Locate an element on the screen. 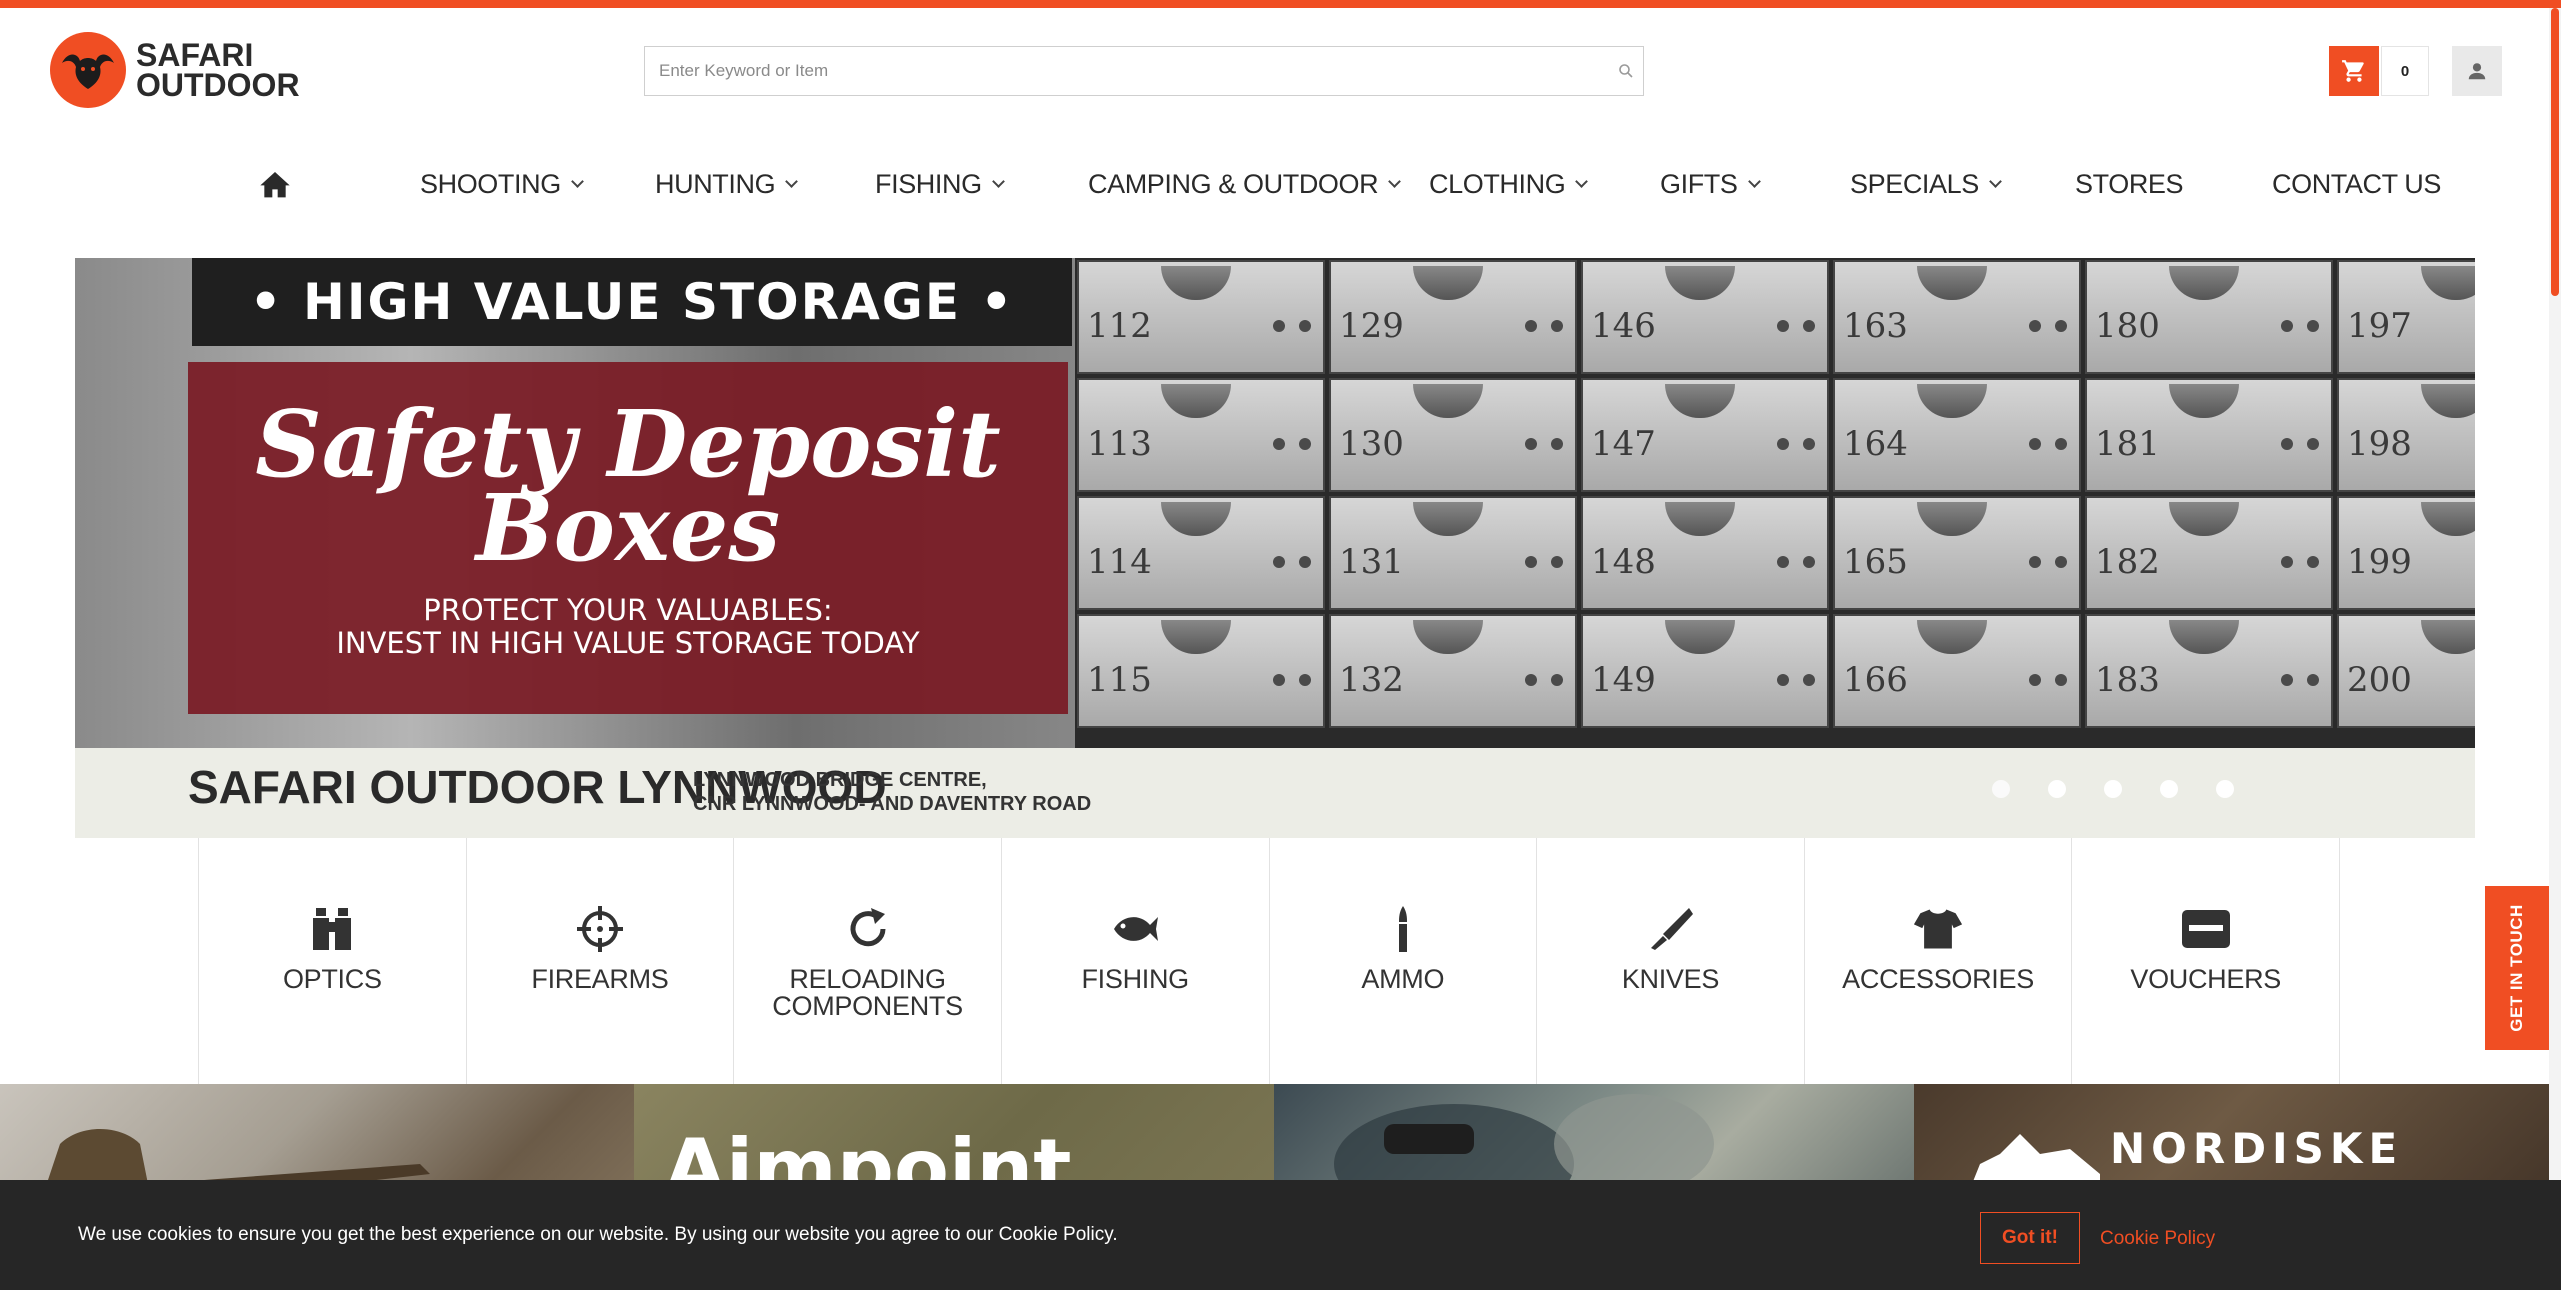 This screenshot has height=1290, width=2561. category-vouchers: VOUCHERS is located at coordinates (2206, 961).